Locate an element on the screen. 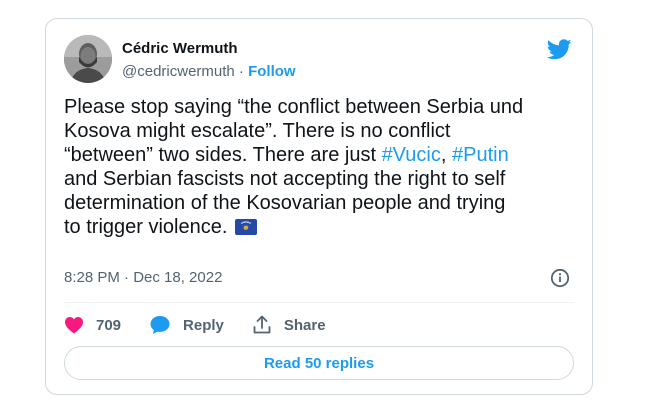 The height and width of the screenshot is (418, 660). like-count: 709 is located at coordinates (109, 325).